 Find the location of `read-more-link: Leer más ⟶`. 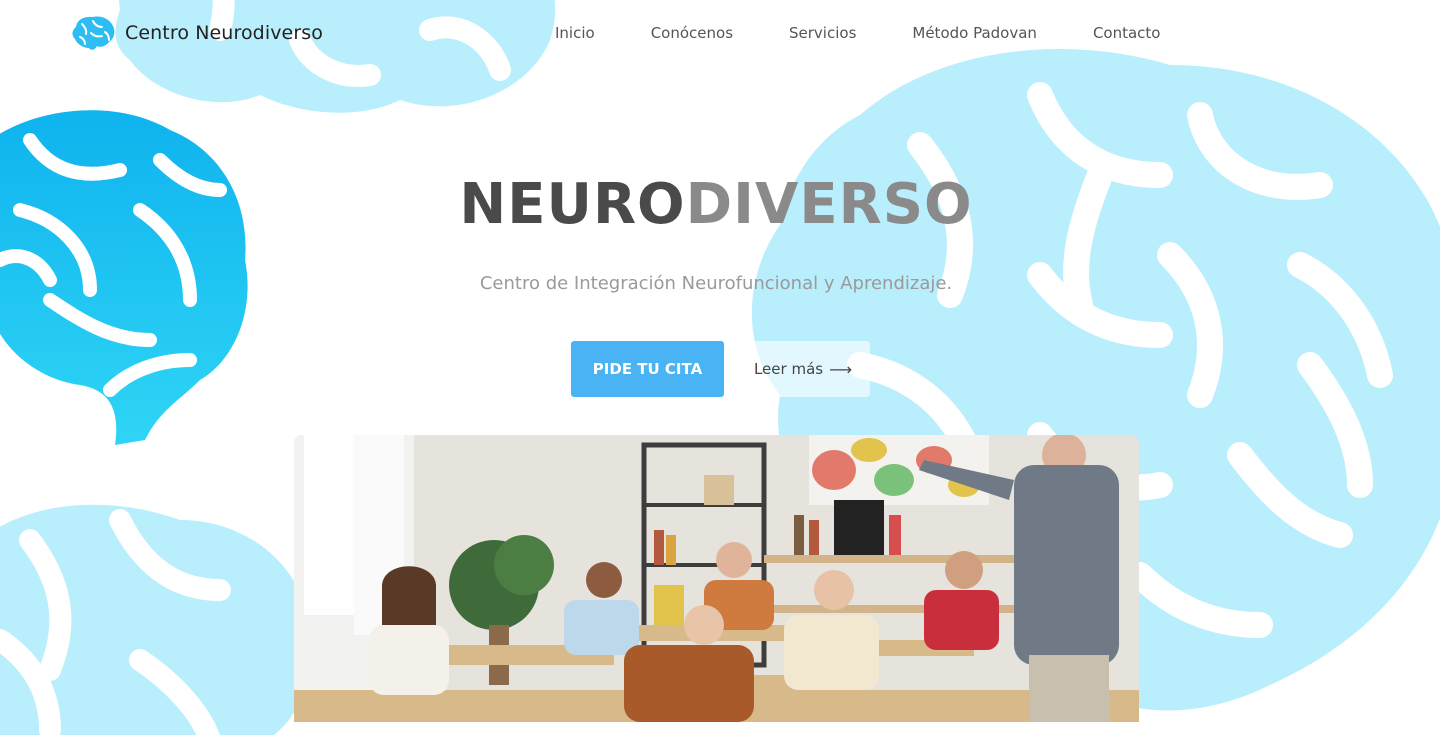

read-more-link: Leer más ⟶ is located at coordinates (803, 369).